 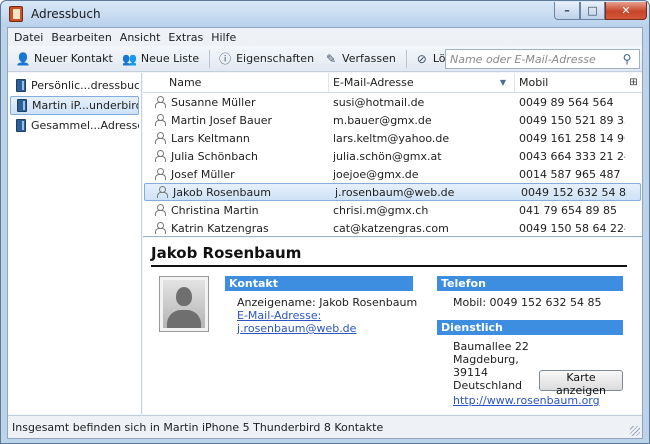 What do you see at coordinates (379, 102) in the screenshot?
I see `contact-email: susi@hotmail.de` at bounding box center [379, 102].